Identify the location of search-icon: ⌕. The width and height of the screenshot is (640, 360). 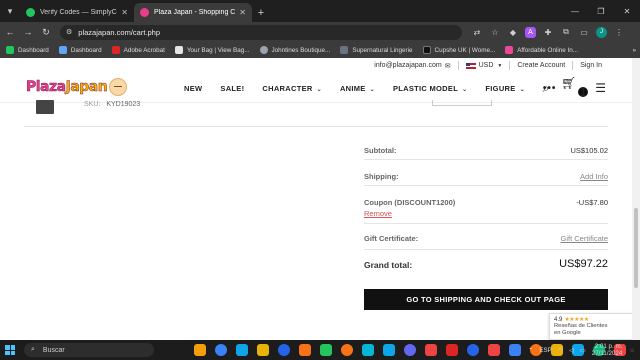
(546, 88).